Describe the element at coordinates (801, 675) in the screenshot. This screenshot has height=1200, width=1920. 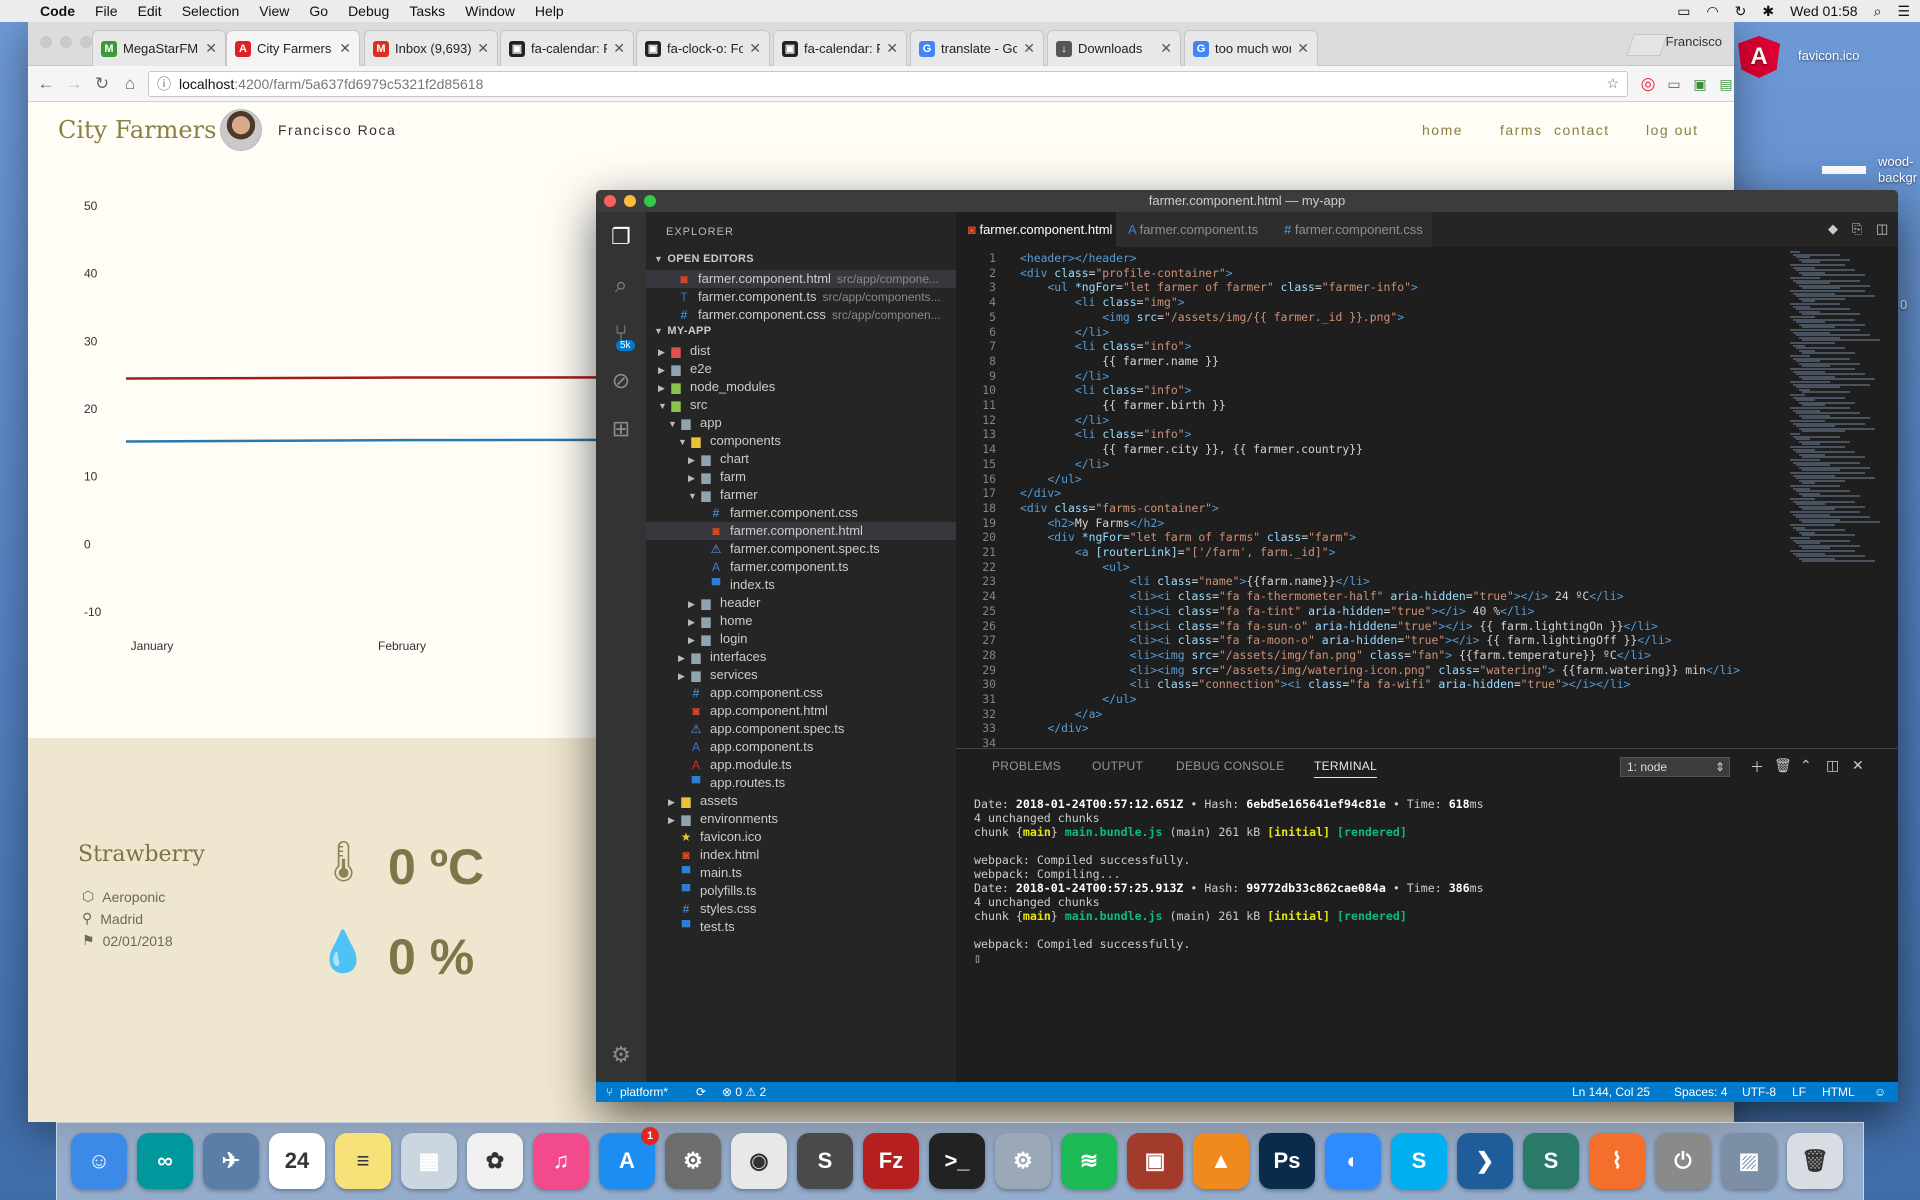
I see `file-tree-item: ▶ ▆ services` at that location.